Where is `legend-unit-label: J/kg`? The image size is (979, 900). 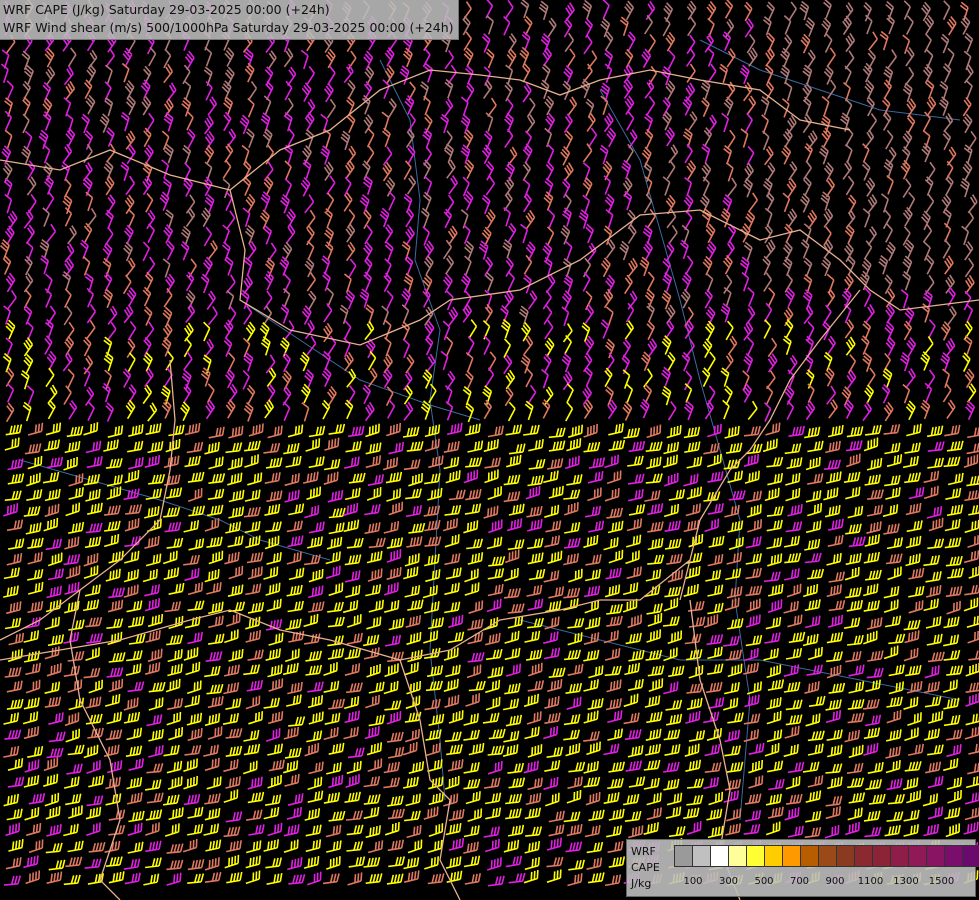 legend-unit-label: J/kg is located at coordinates (641, 883).